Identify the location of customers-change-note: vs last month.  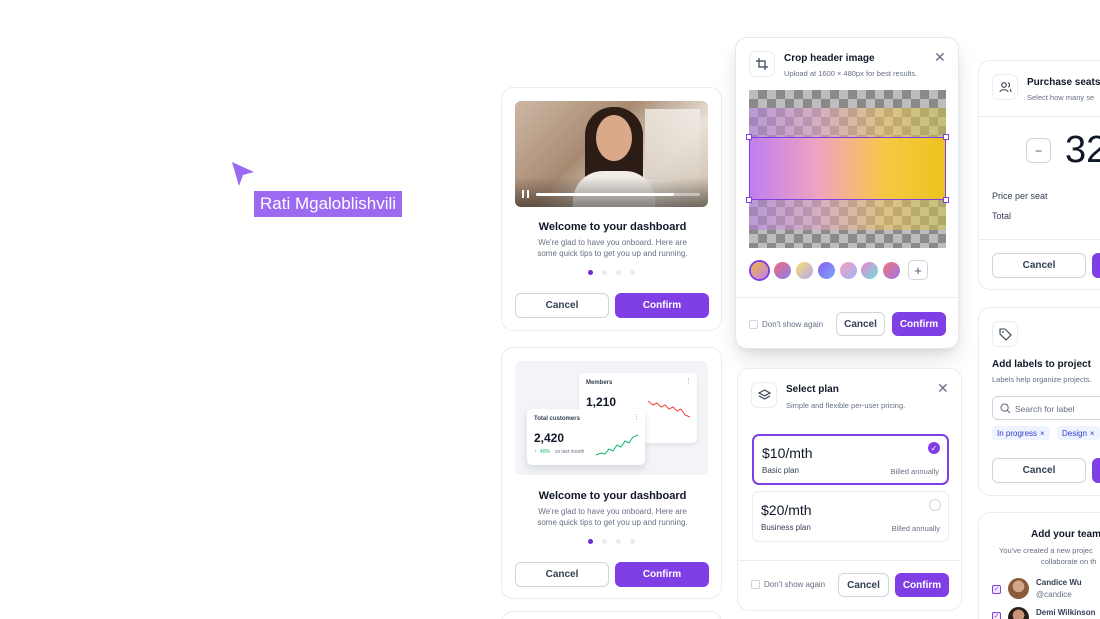
(570, 452).